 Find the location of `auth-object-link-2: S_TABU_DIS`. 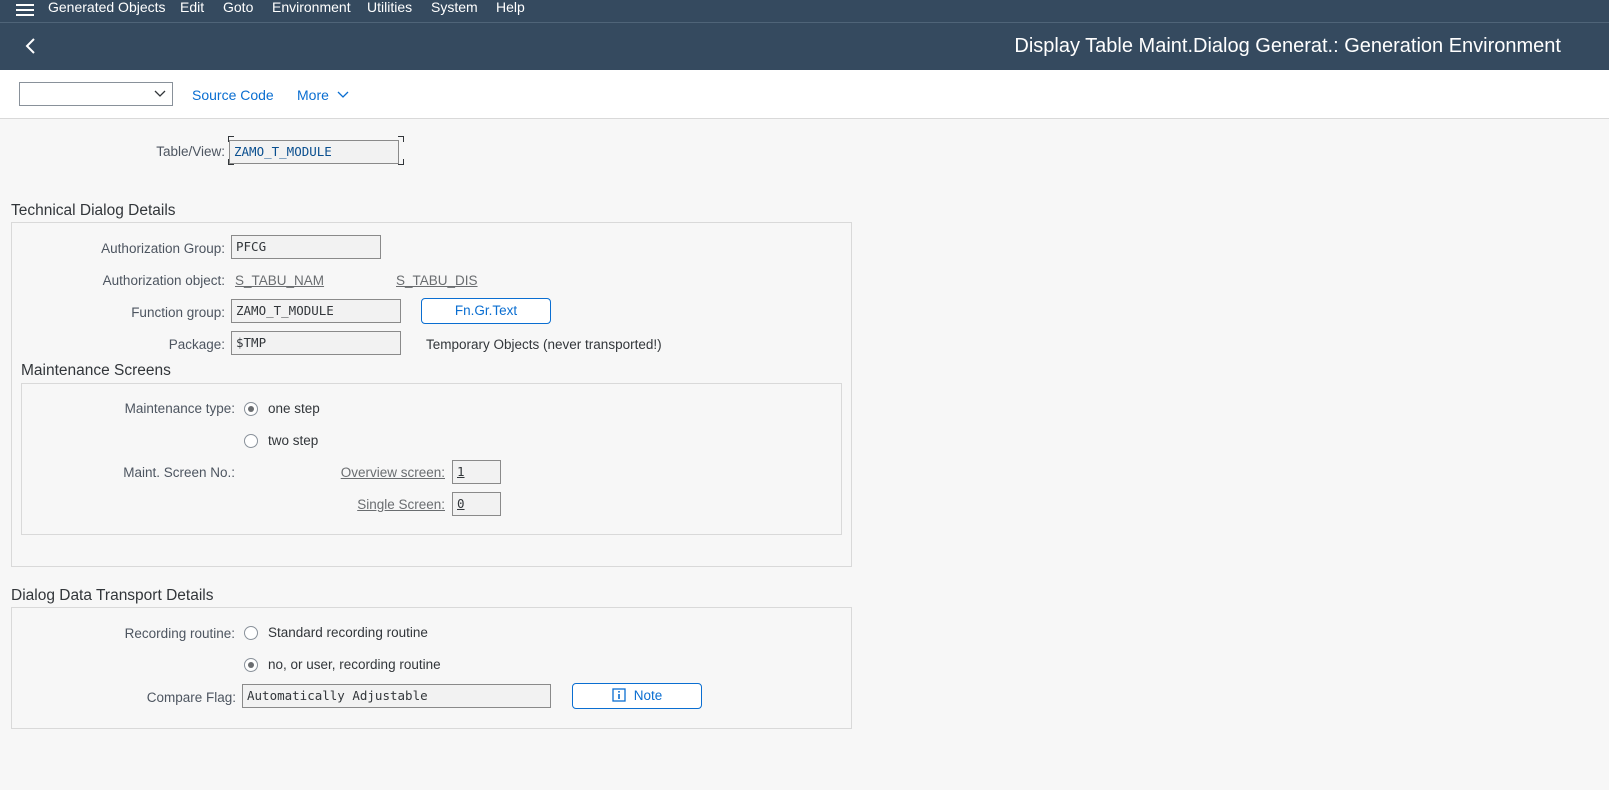

auth-object-link-2: S_TABU_DIS is located at coordinates (437, 280).